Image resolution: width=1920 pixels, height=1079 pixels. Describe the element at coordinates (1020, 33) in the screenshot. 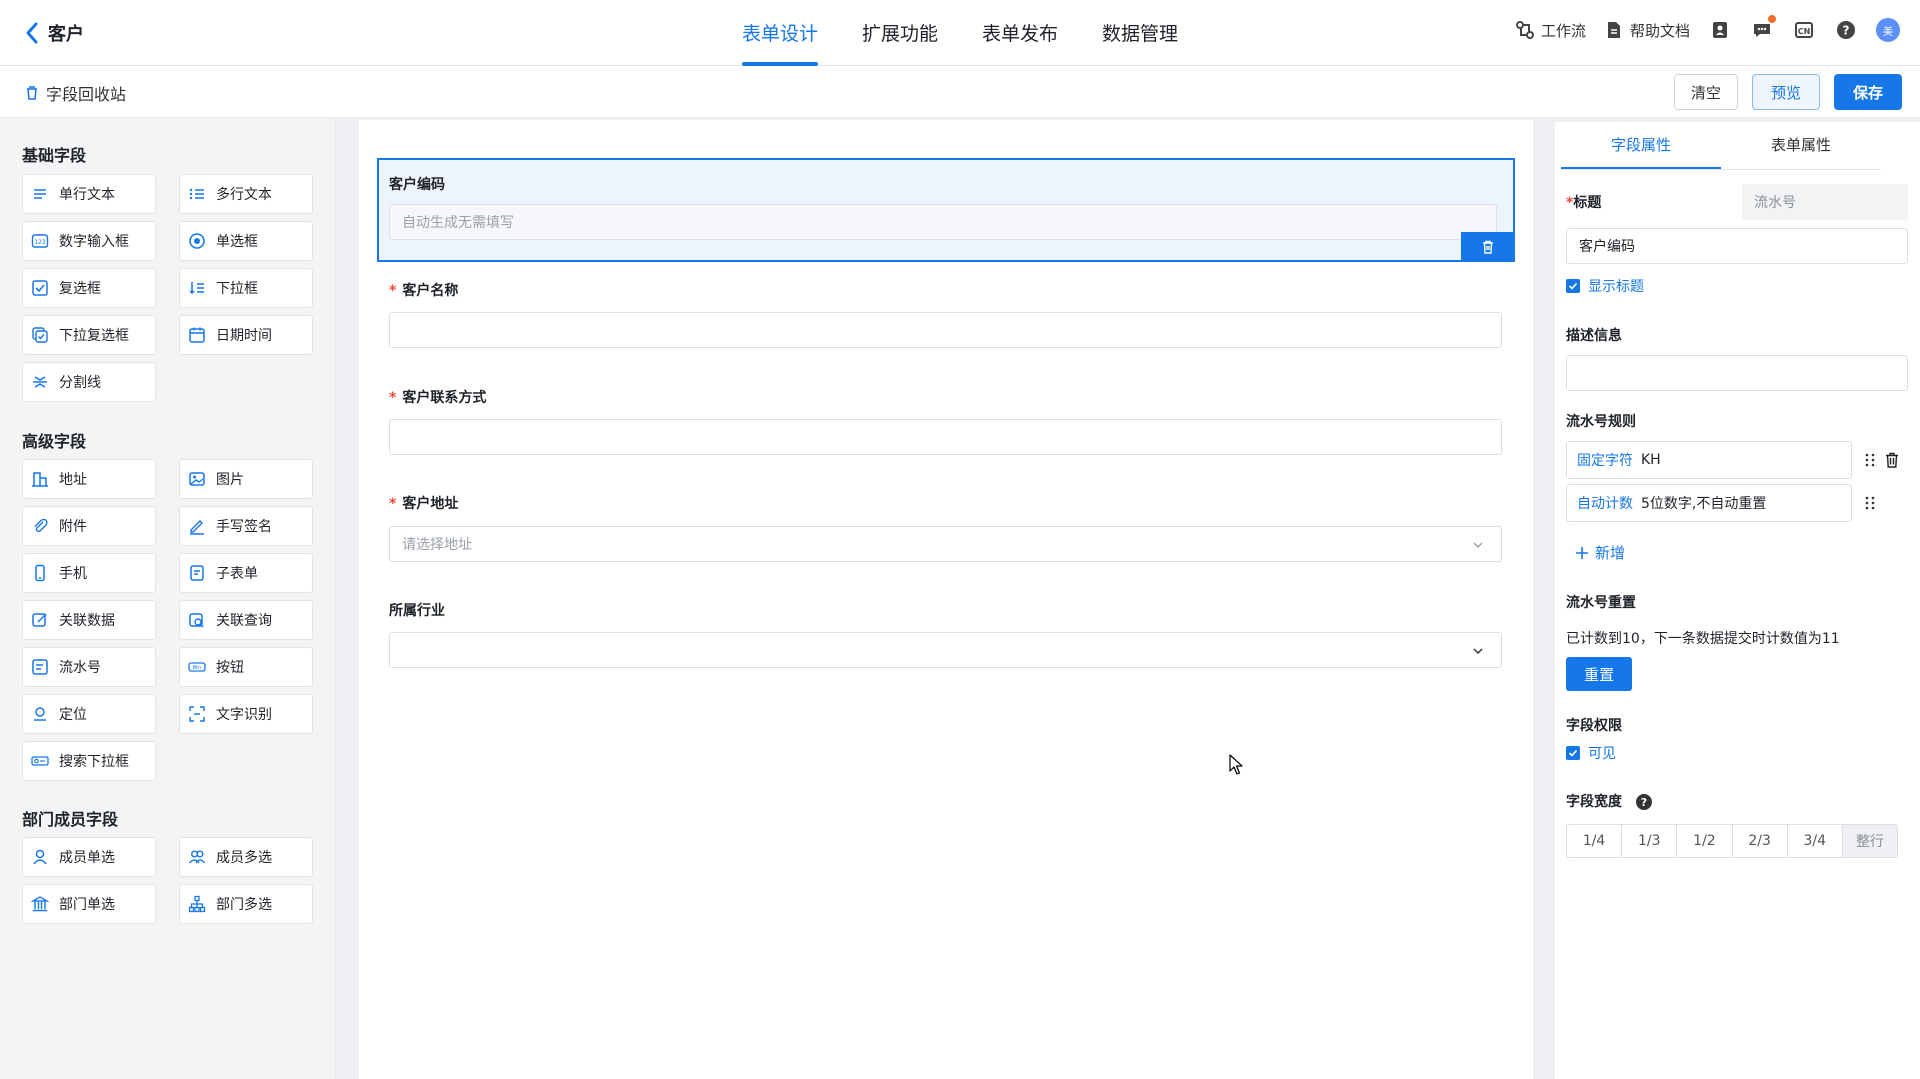

I see `tab-form-publish: 表单发布` at that location.